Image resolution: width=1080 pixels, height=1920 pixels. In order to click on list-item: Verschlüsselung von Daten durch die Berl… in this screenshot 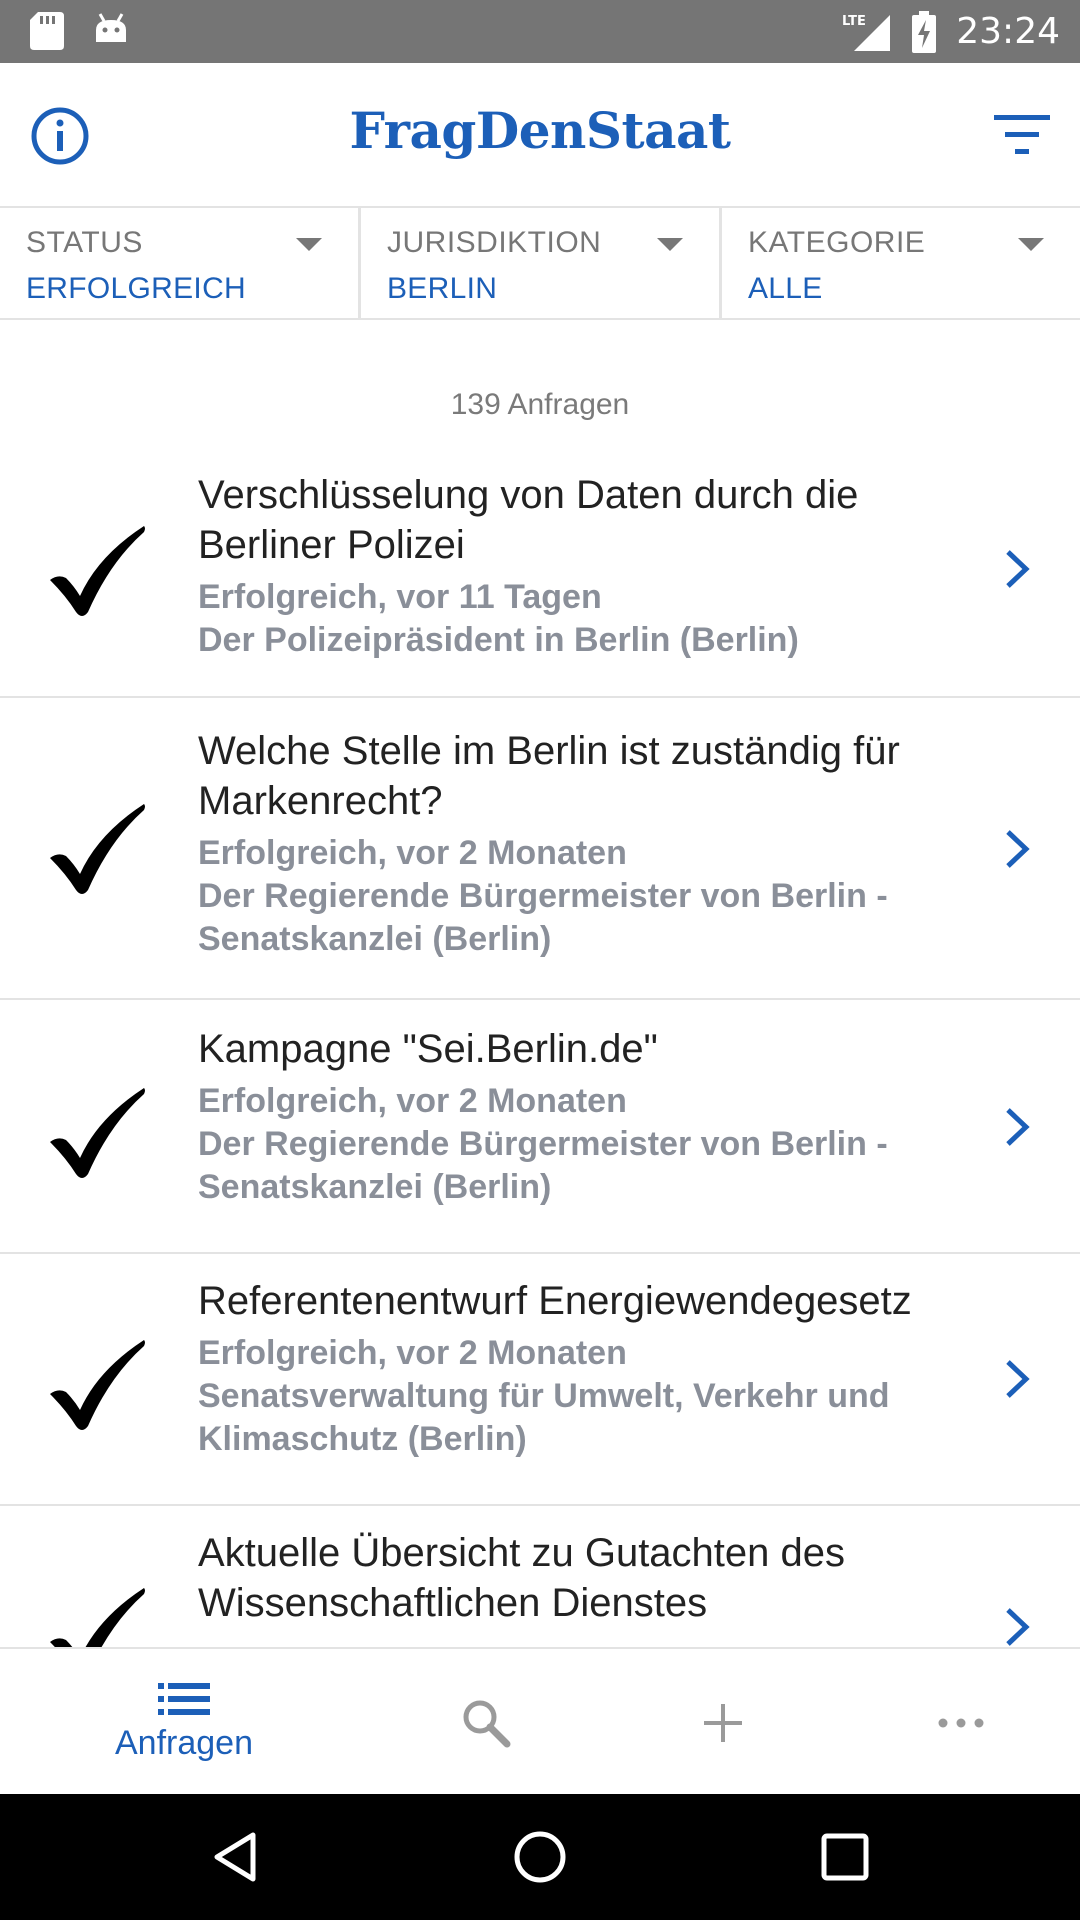, I will do `click(540, 574)`.